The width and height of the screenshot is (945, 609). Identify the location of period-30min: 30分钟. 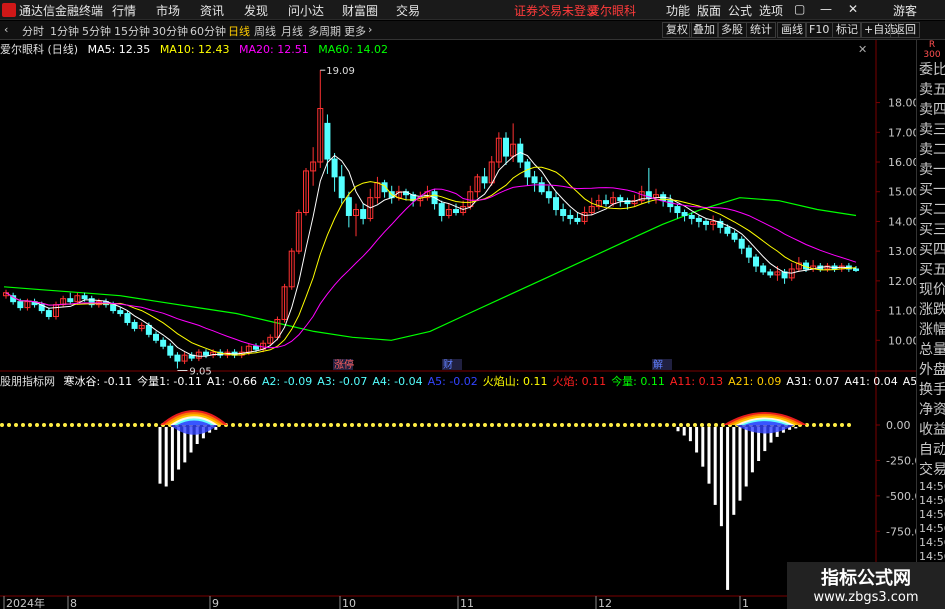
(170, 31).